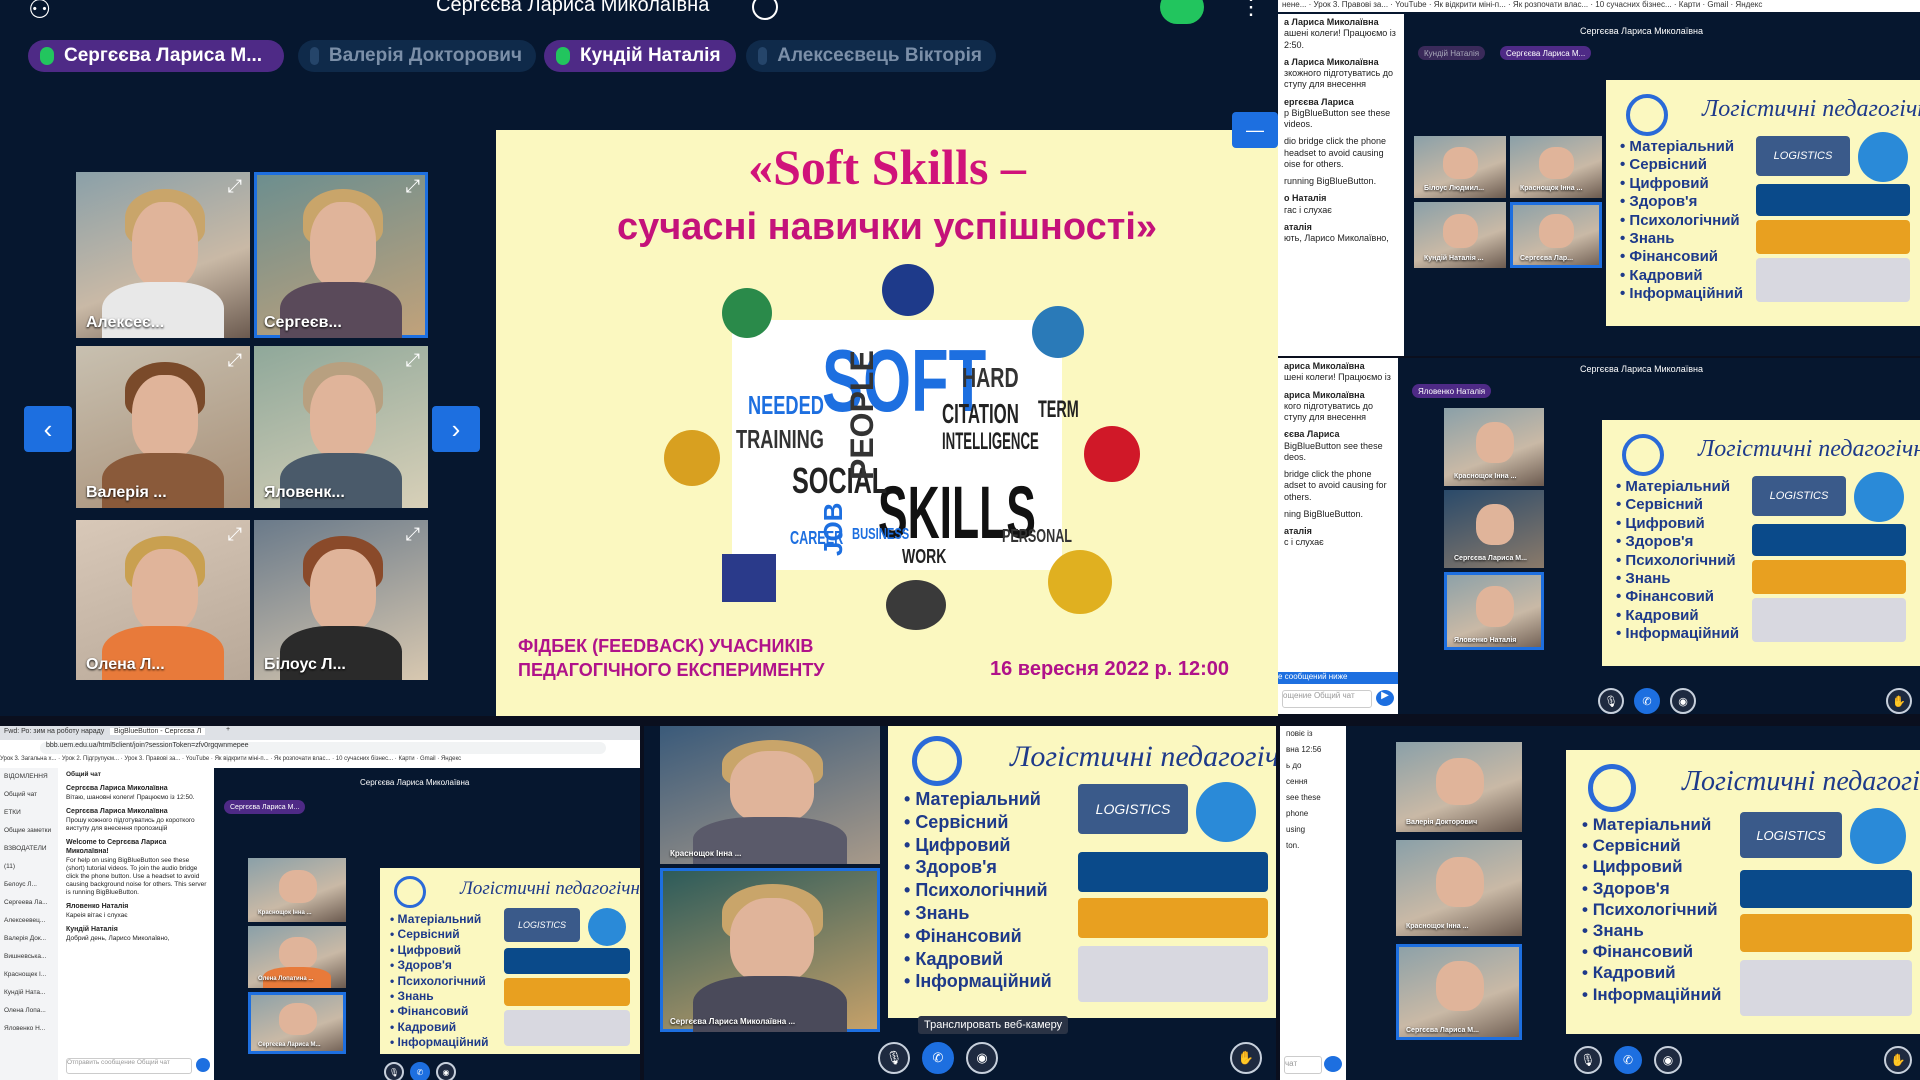 Image resolution: width=1920 pixels, height=1080 pixels. Describe the element at coordinates (1338, 678) in the screenshot. I see `new-messages-bar: е сообщений ниже` at that location.